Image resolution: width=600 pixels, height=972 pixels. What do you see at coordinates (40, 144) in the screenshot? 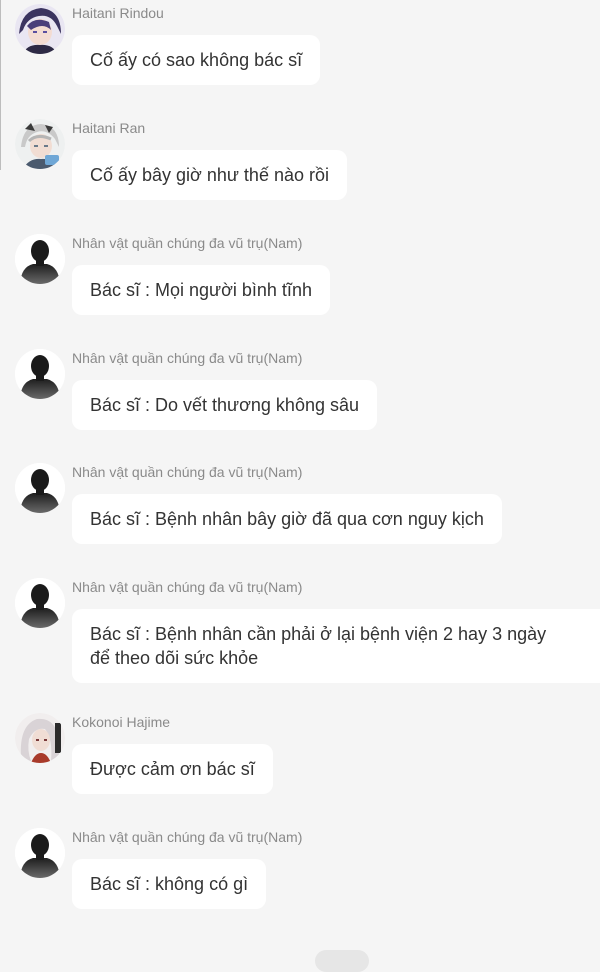
I see `anime-braided-hair-avatar` at bounding box center [40, 144].